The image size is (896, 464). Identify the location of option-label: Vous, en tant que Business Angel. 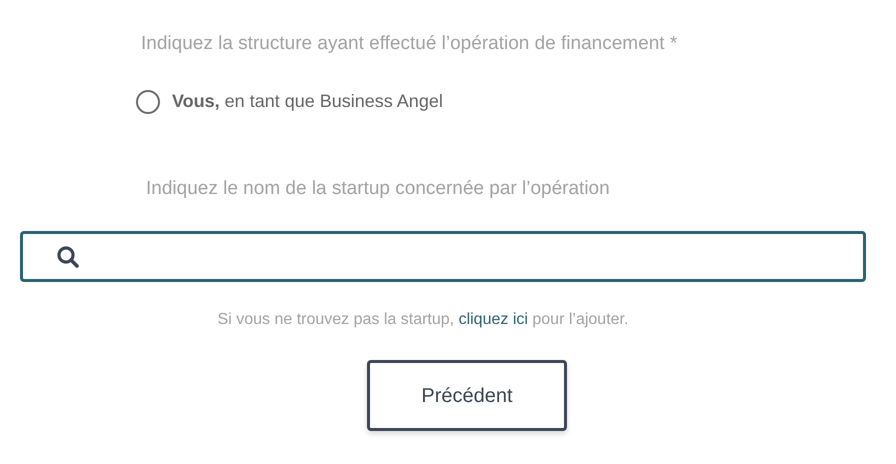
(307, 101).